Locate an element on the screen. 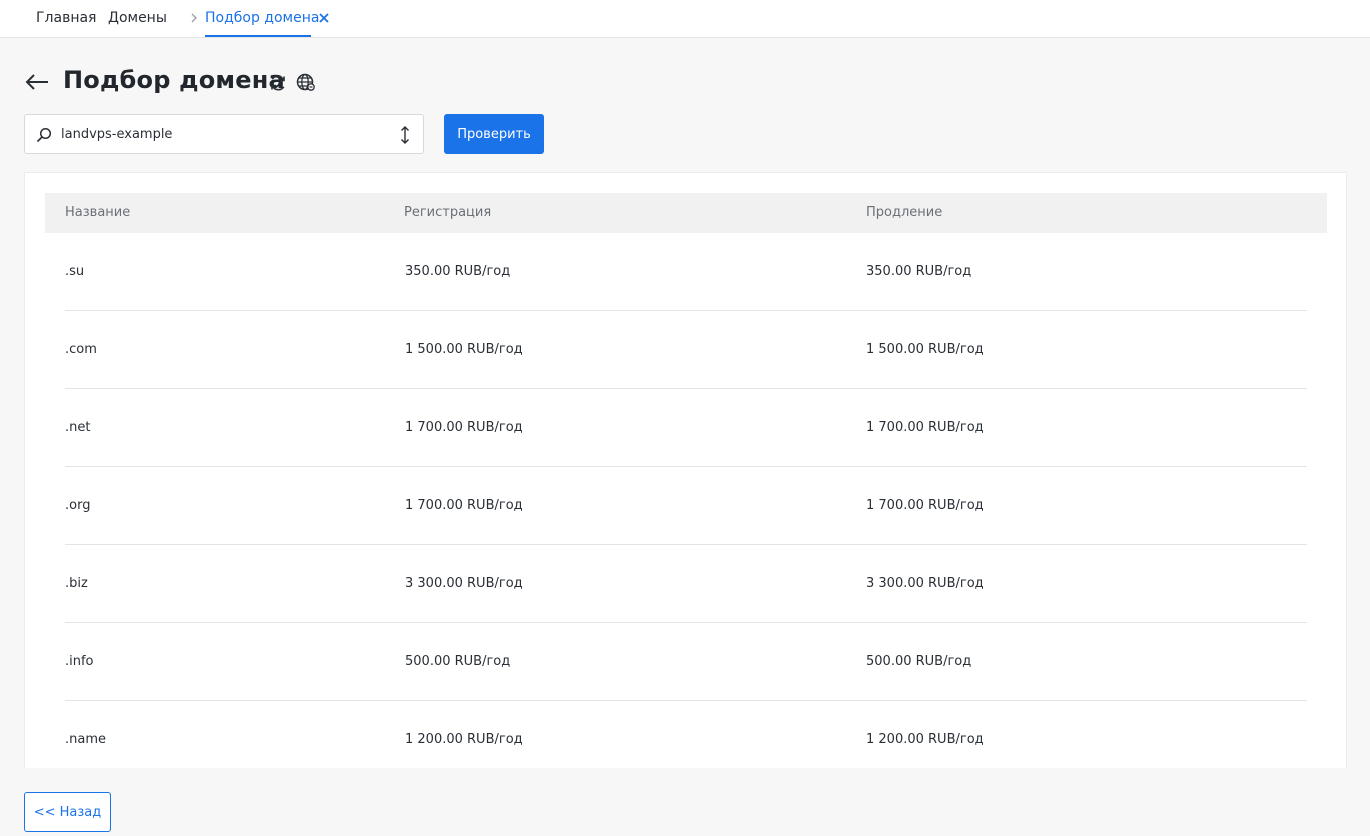  table-row: .com 1 500.00 RUB/год 1 500.00 RUB/год is located at coordinates (686, 350).